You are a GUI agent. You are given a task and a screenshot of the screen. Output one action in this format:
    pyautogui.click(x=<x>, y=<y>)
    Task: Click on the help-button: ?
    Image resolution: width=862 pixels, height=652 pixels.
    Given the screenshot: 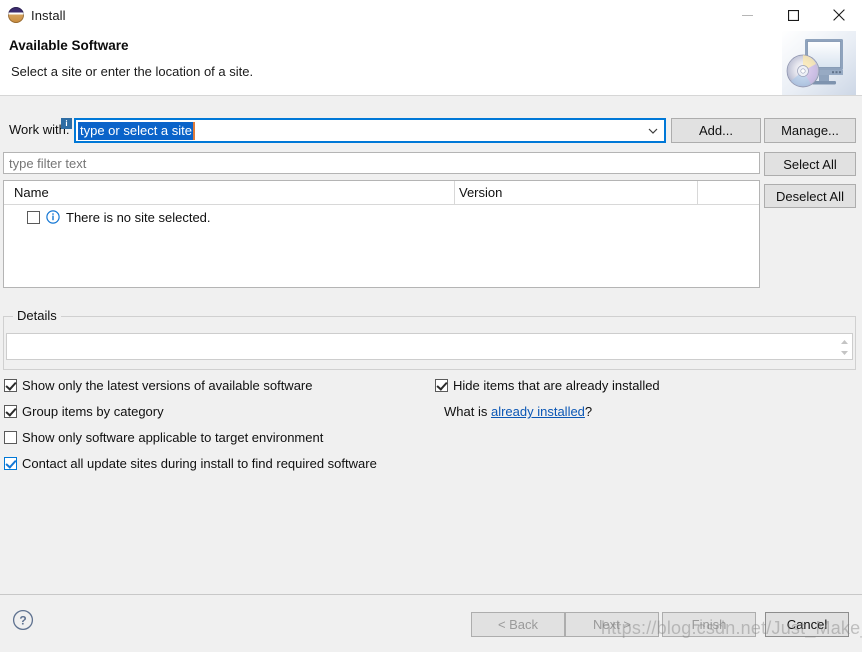 What is the action you would take?
    pyautogui.click(x=23, y=620)
    